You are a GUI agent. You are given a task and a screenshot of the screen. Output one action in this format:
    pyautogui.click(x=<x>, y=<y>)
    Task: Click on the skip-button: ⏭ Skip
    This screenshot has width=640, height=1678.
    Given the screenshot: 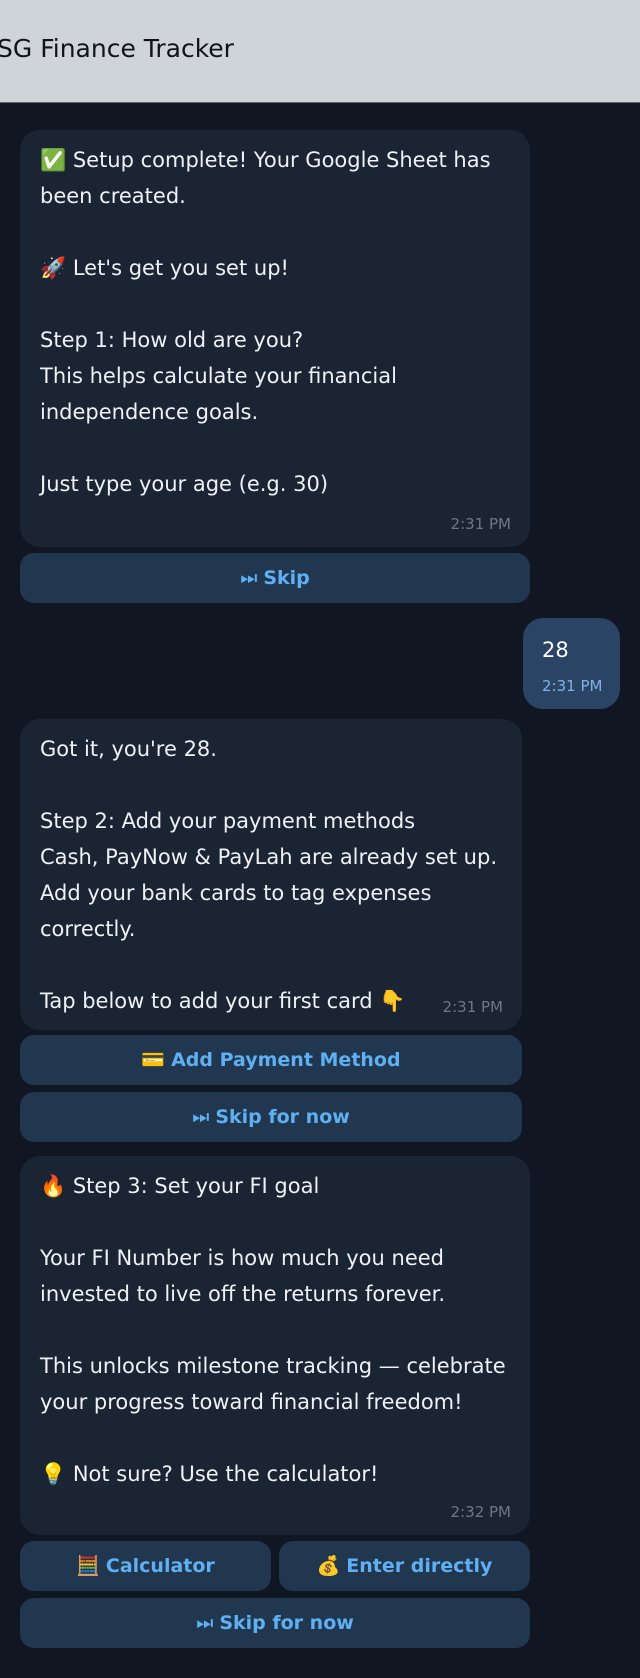 What is the action you would take?
    pyautogui.click(x=275, y=578)
    